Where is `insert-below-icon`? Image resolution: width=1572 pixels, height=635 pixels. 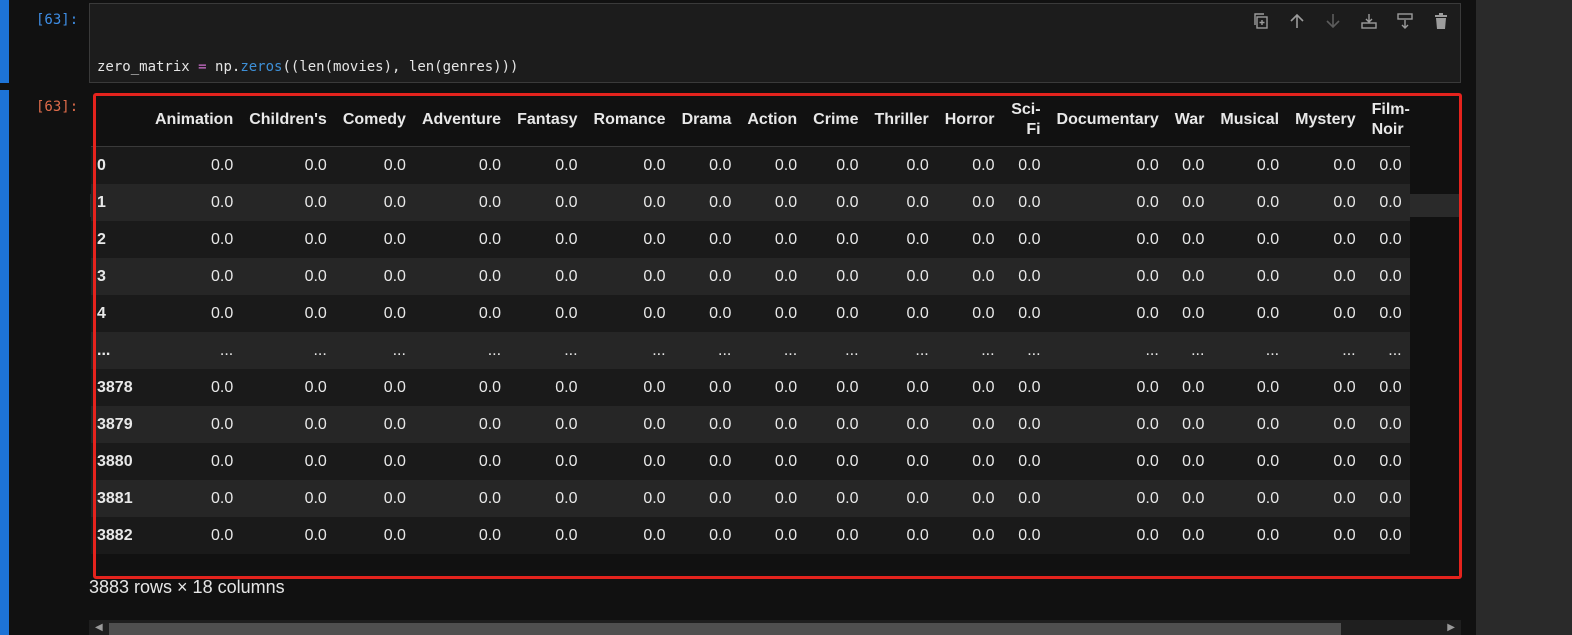
insert-below-icon is located at coordinates (1405, 21).